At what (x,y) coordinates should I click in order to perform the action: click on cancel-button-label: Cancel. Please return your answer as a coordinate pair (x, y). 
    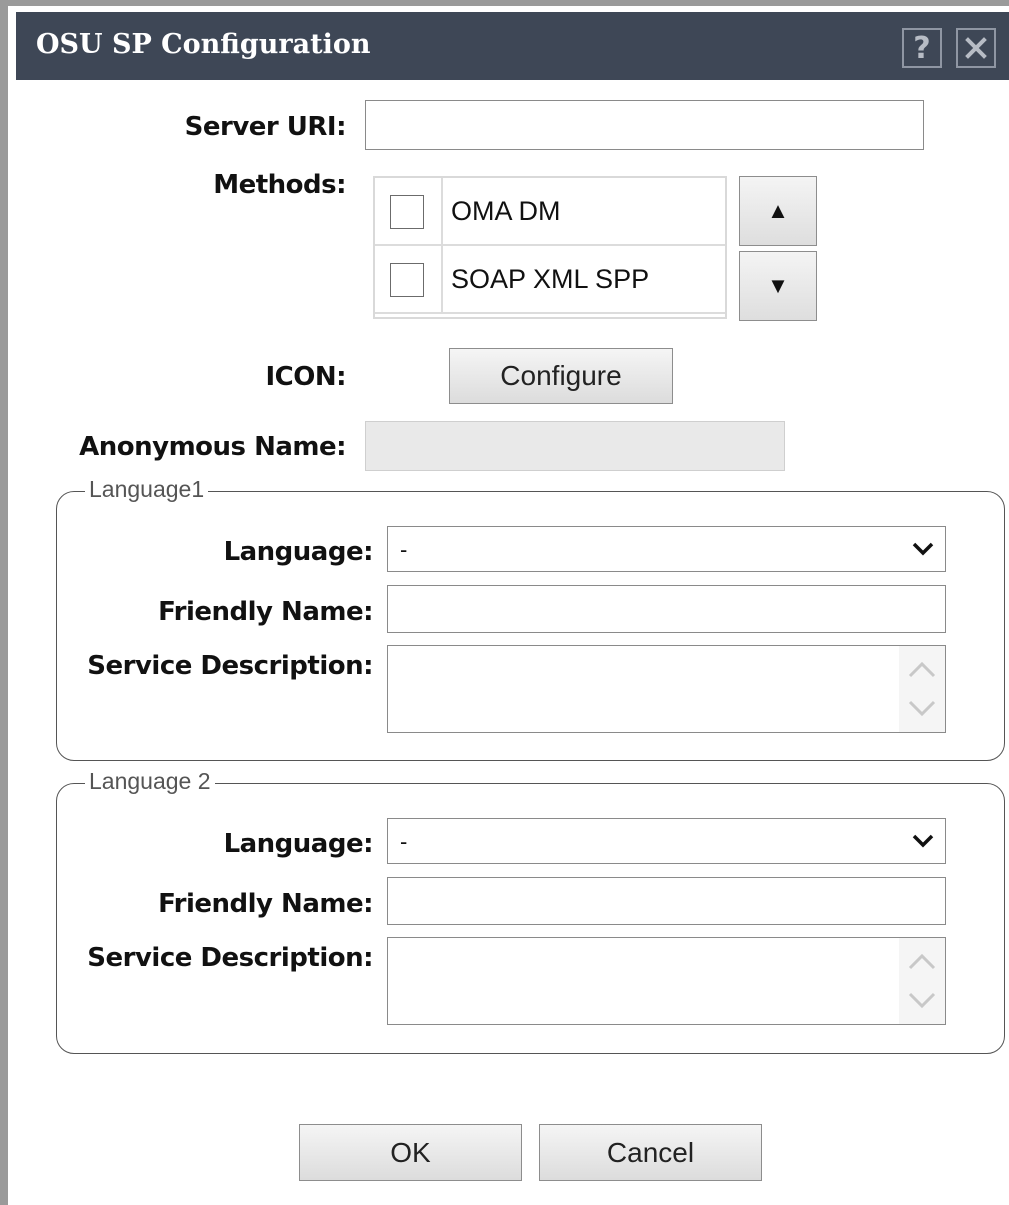
    Looking at the image, I should click on (650, 1152).